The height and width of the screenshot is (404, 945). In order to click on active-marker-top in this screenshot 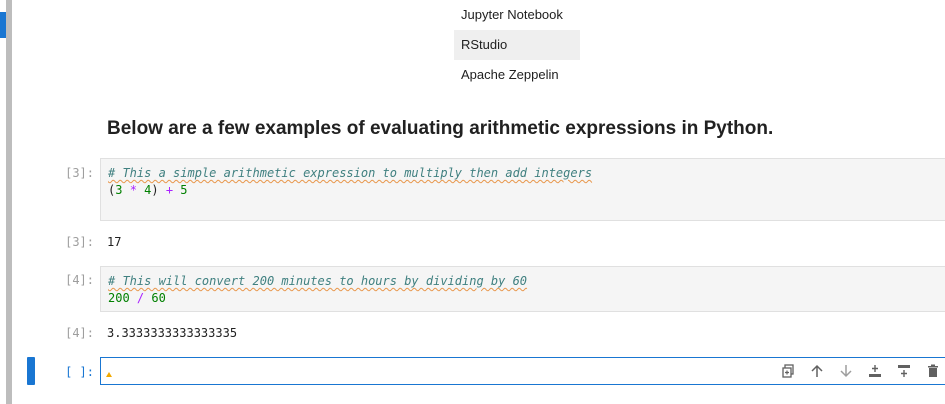, I will do `click(3, 25)`.